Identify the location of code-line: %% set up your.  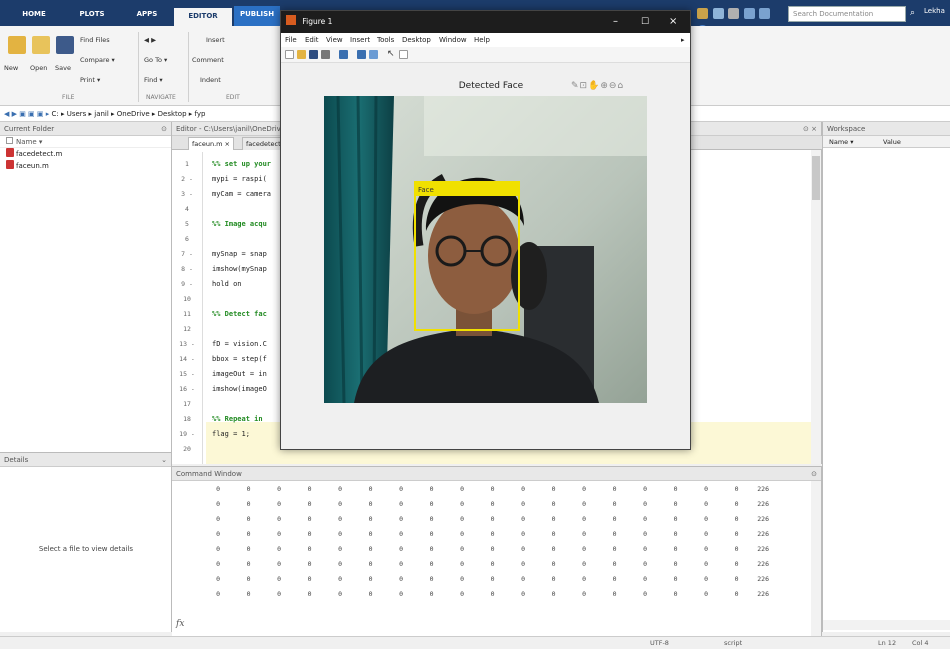
(241, 164).